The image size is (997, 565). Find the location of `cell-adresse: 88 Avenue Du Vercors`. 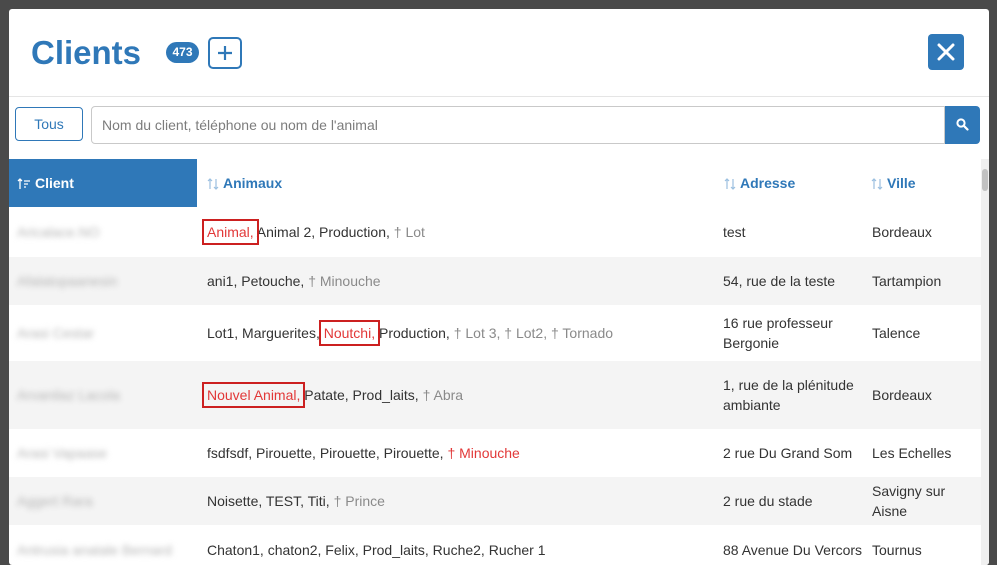

cell-adresse: 88 Avenue Du Vercors is located at coordinates (793, 550).